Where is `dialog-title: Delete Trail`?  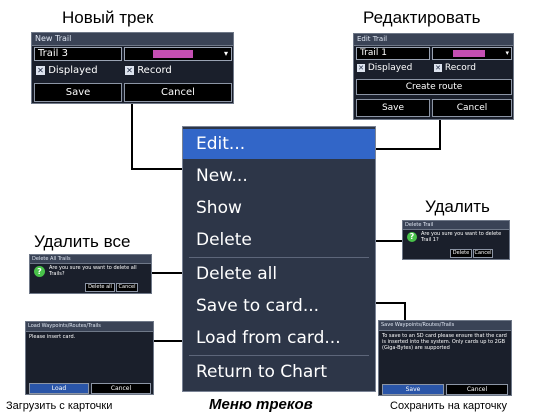
dialog-title: Delete Trail is located at coordinates (456, 225).